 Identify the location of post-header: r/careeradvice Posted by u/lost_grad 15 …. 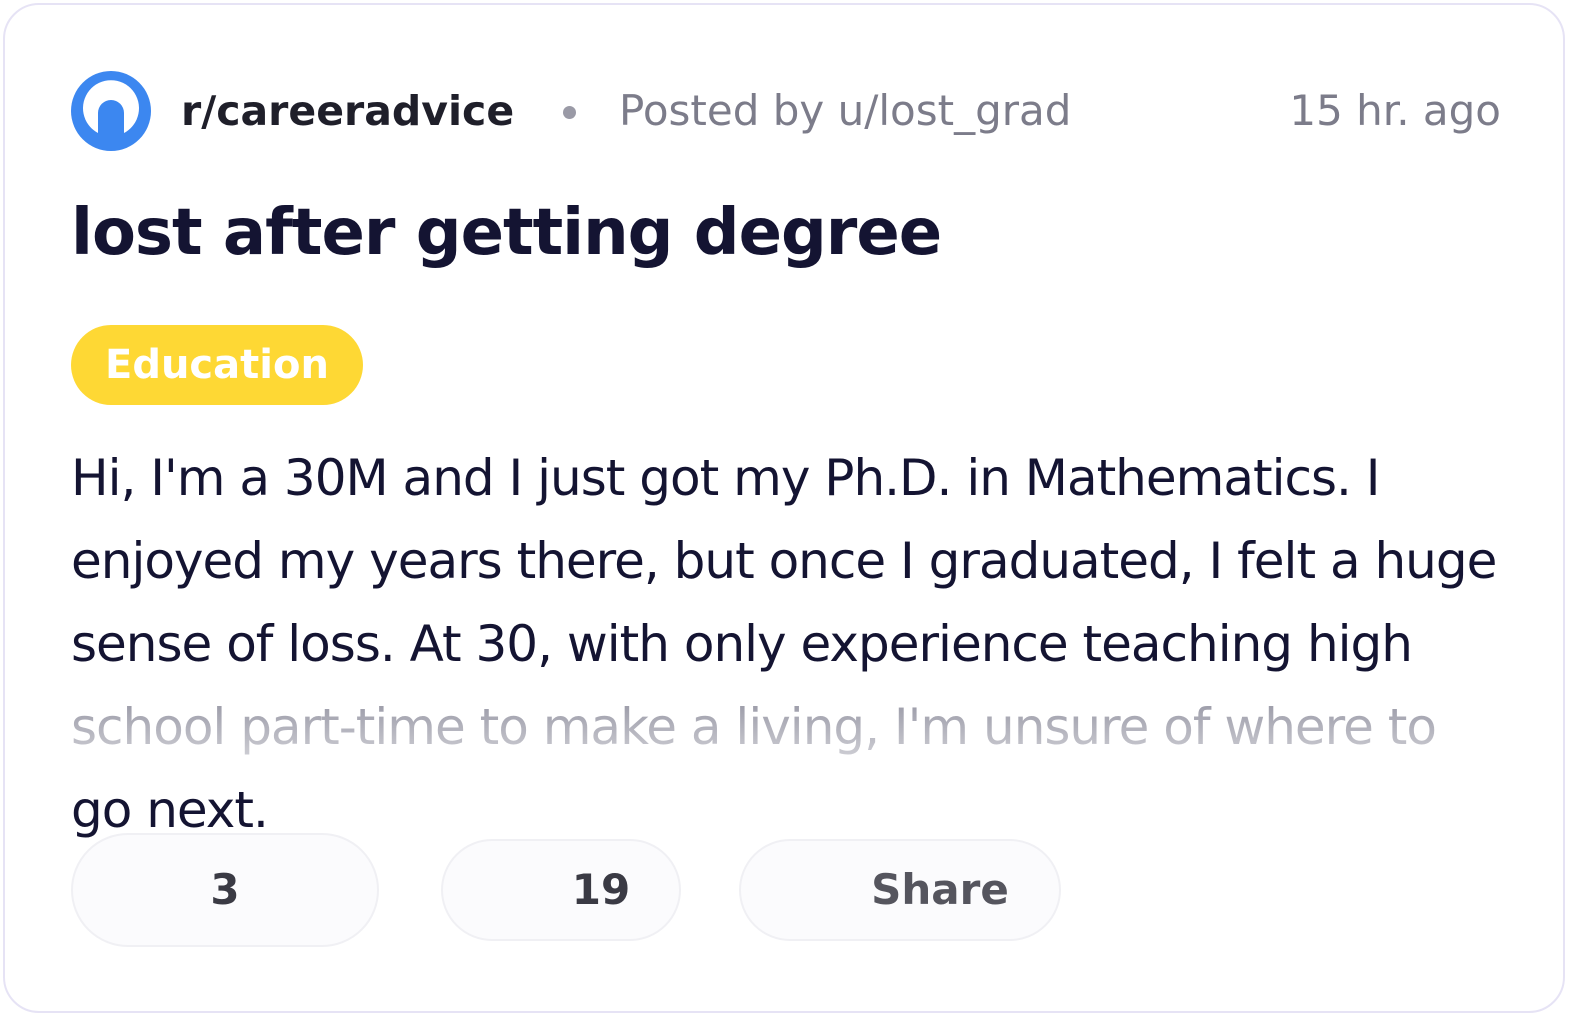
(786, 111).